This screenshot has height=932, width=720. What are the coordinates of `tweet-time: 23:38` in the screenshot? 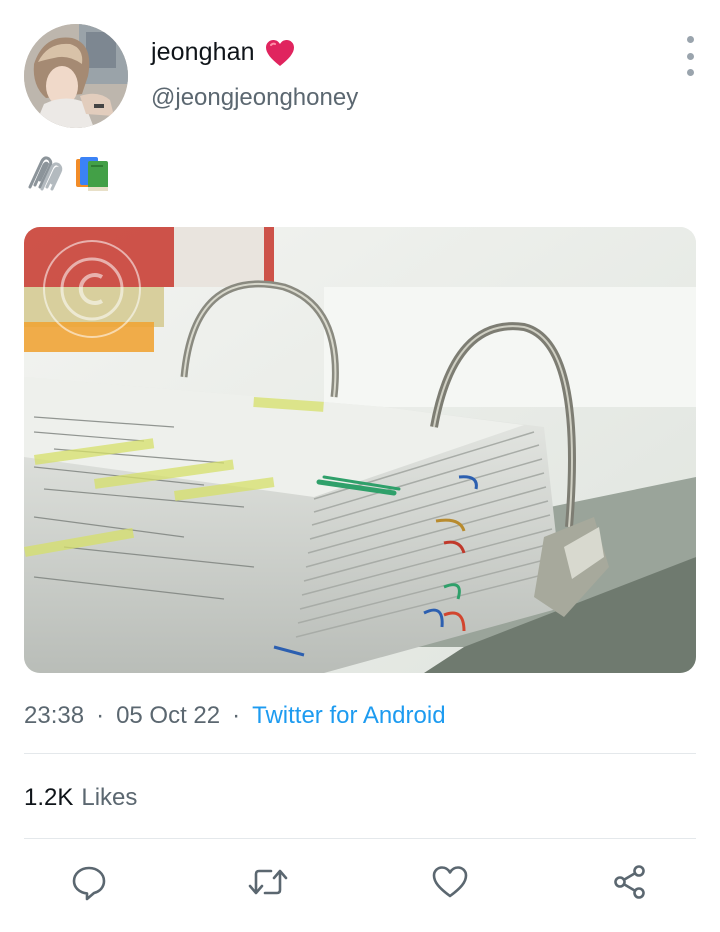 It's located at (54, 715).